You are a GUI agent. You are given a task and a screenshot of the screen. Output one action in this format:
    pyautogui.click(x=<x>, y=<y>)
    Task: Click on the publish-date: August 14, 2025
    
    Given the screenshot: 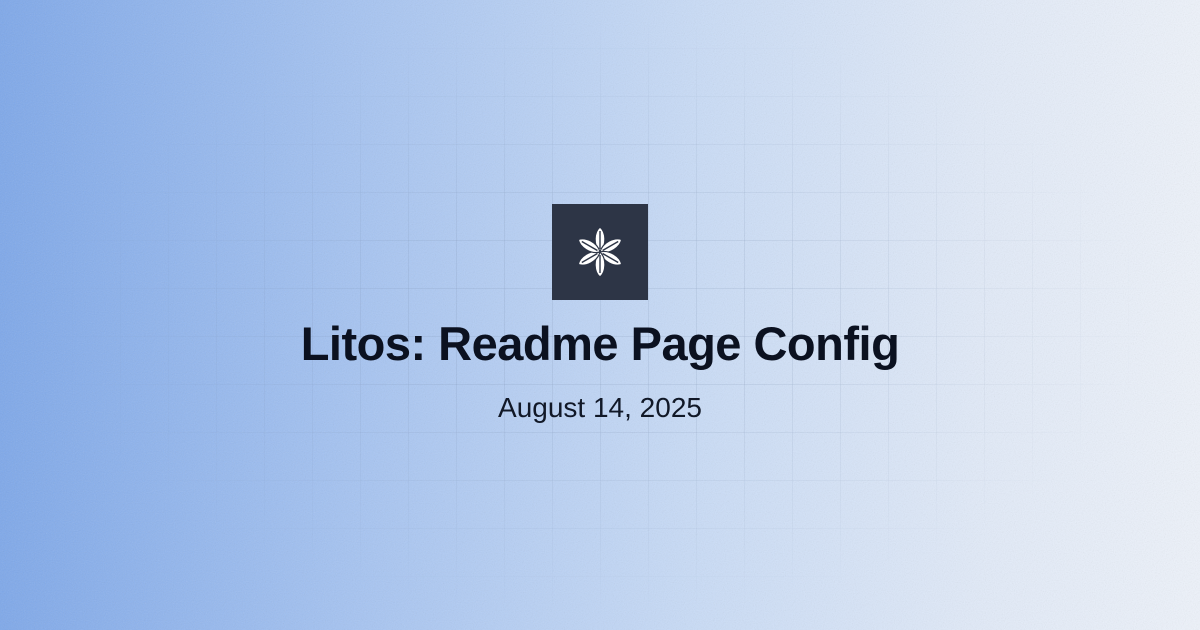 What is the action you would take?
    pyautogui.click(x=600, y=407)
    